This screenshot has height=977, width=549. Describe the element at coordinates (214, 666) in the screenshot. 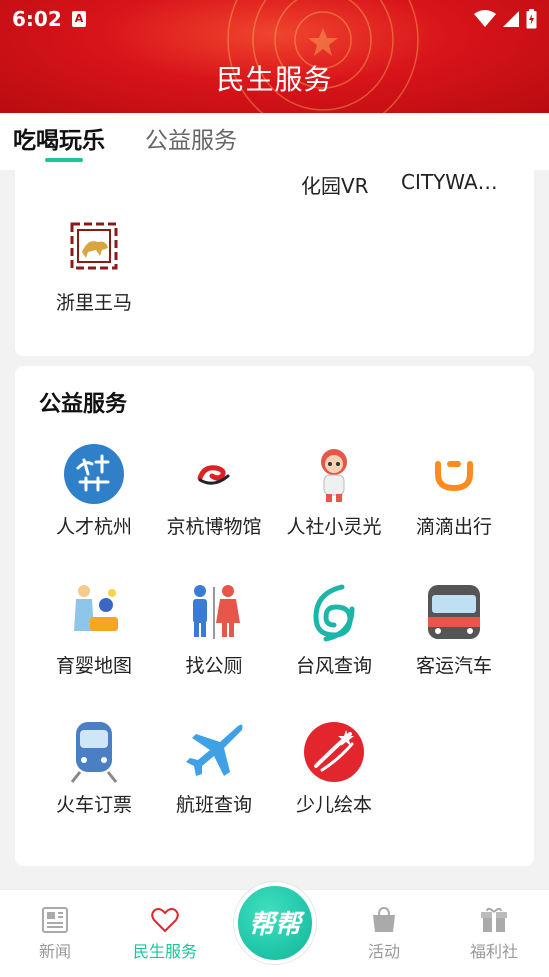

I see `service-label: 找公厕` at that location.